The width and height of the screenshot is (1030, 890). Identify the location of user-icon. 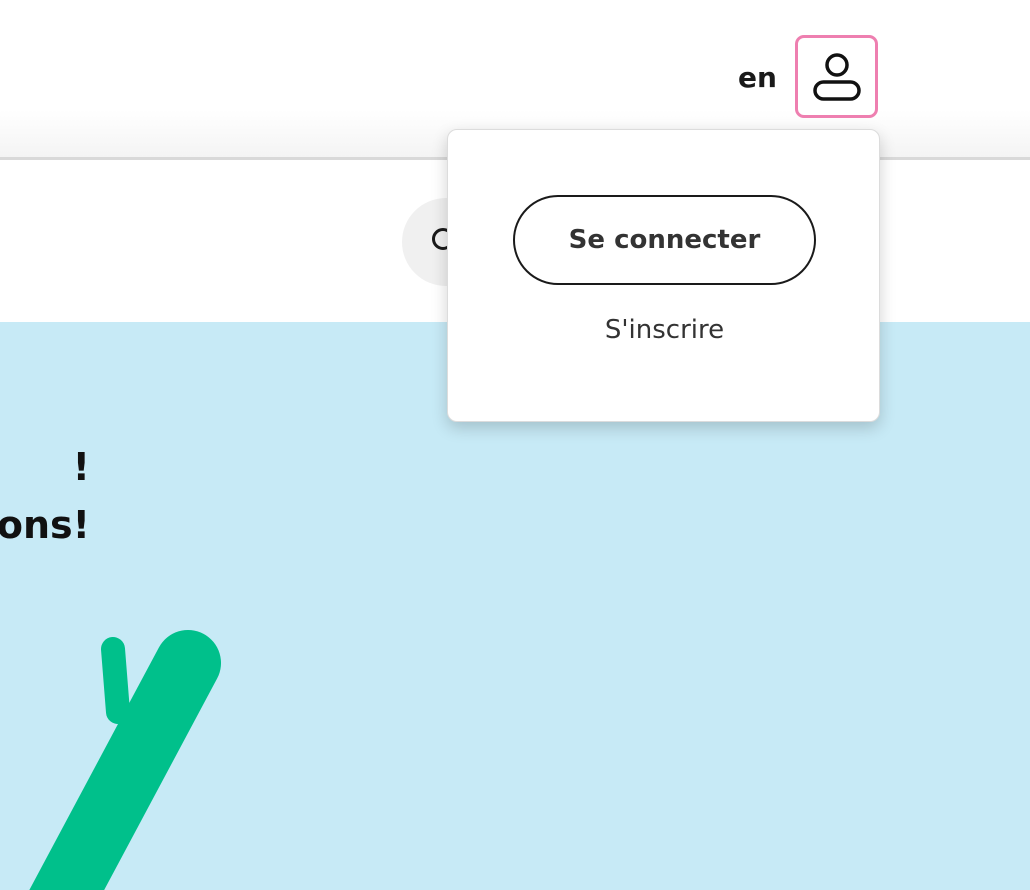
(836, 76).